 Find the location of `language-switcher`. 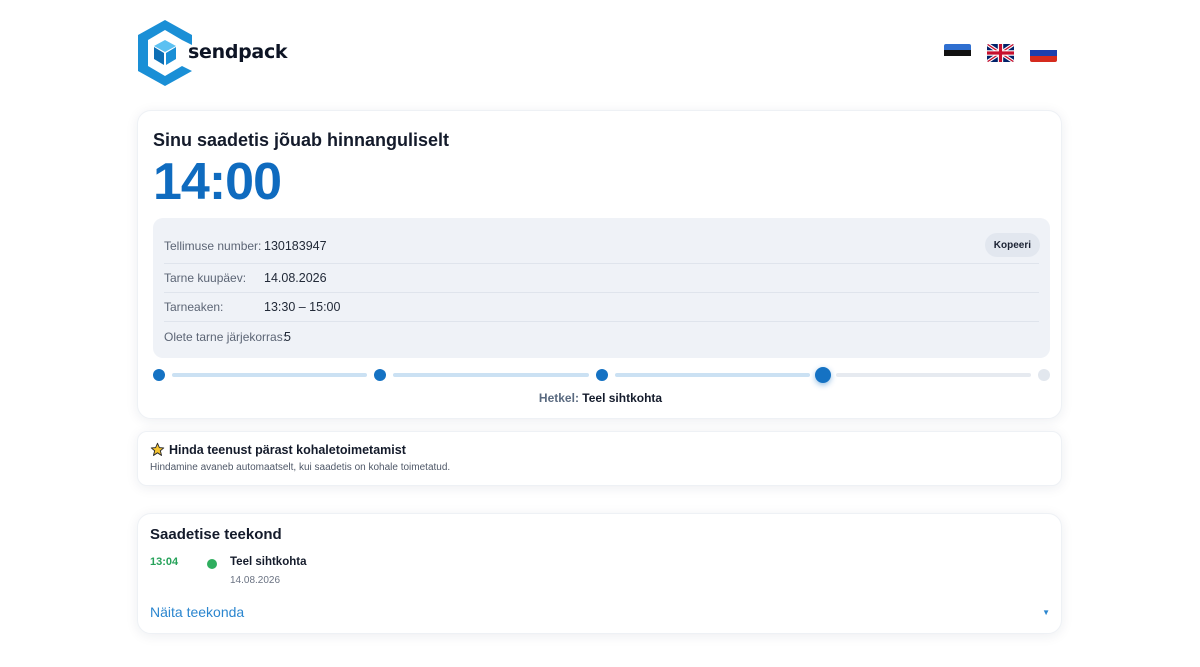

language-switcher is located at coordinates (1000, 53).